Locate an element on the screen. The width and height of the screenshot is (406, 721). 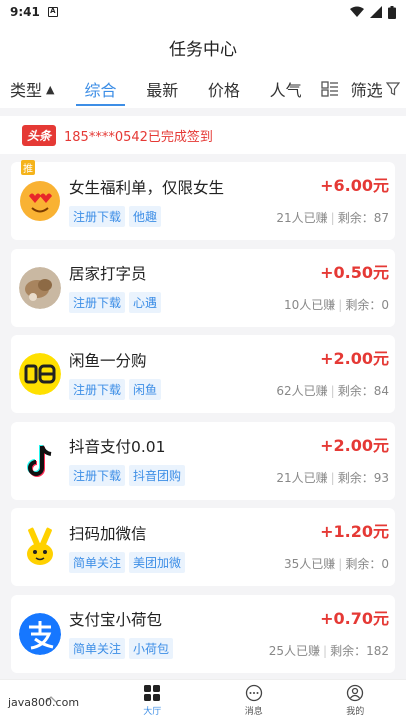
task-tag: 小荷包 is located at coordinates (151, 648).